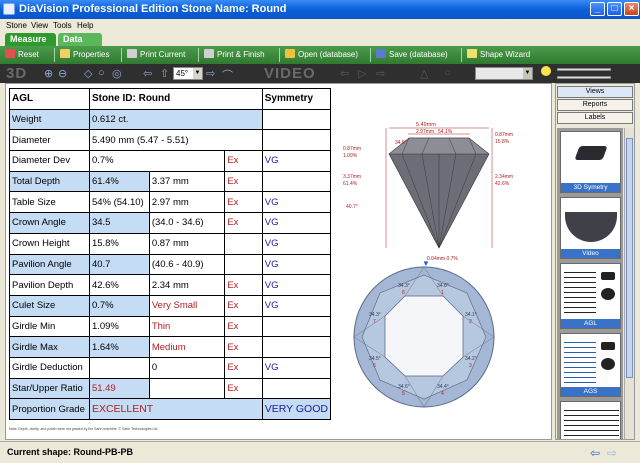 Image resolution: width=640 pixels, height=463 pixels. What do you see at coordinates (170, 181) in the screenshot?
I see `table-row: Total Depth 61.4% 3.37 mm Ex` at bounding box center [170, 181].